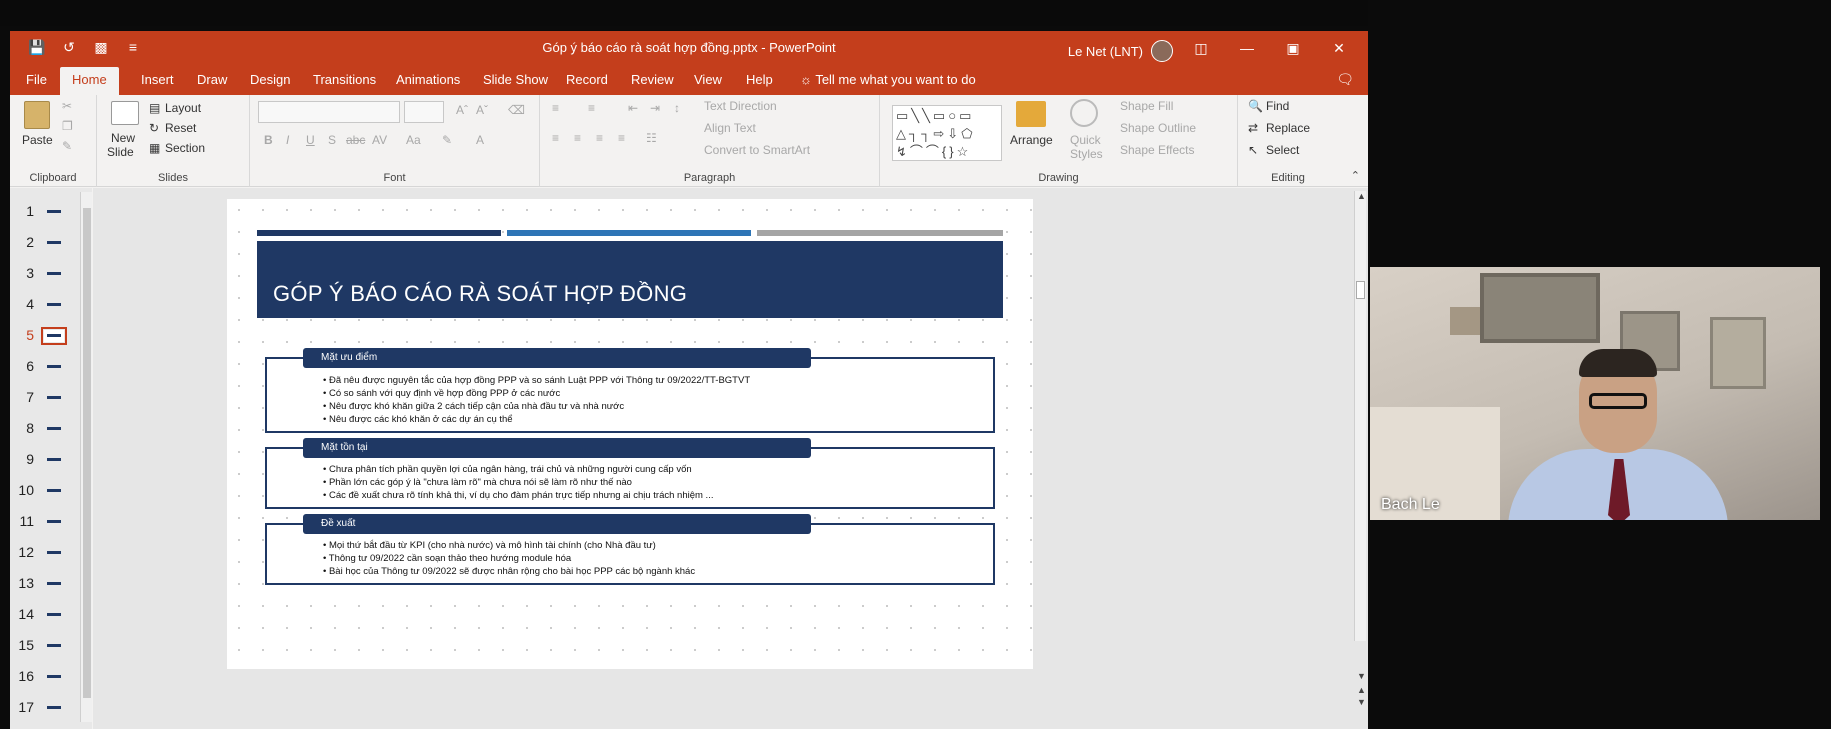 Image resolution: width=1831 pixels, height=729 pixels. I want to click on copy-icon: ❐, so click(67, 126).